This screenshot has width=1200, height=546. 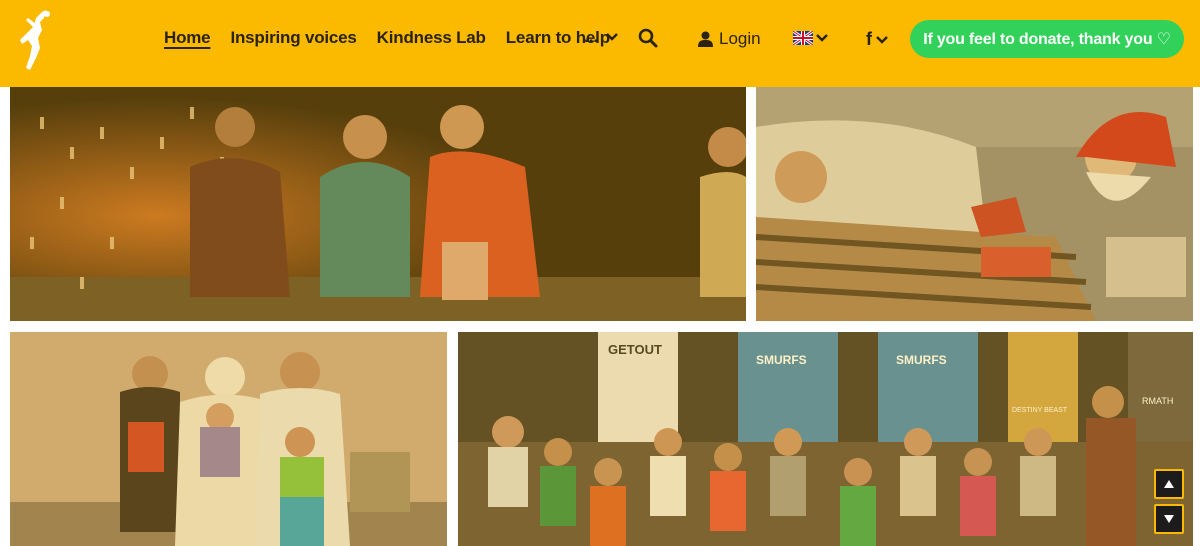 I want to click on scroll-down-button, so click(x=1169, y=519).